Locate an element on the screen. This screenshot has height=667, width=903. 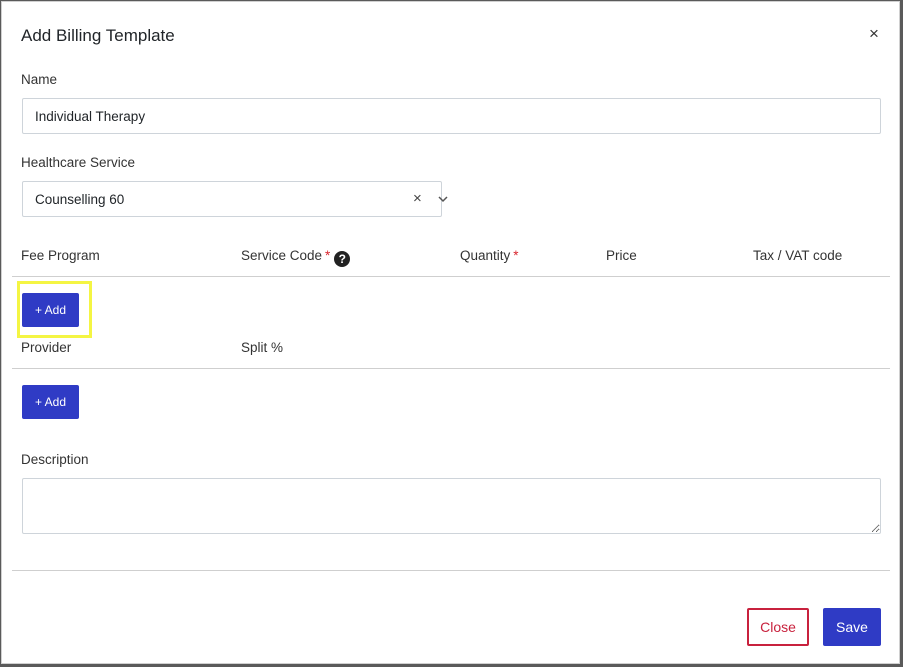
column-provider: Provider is located at coordinates (46, 347).